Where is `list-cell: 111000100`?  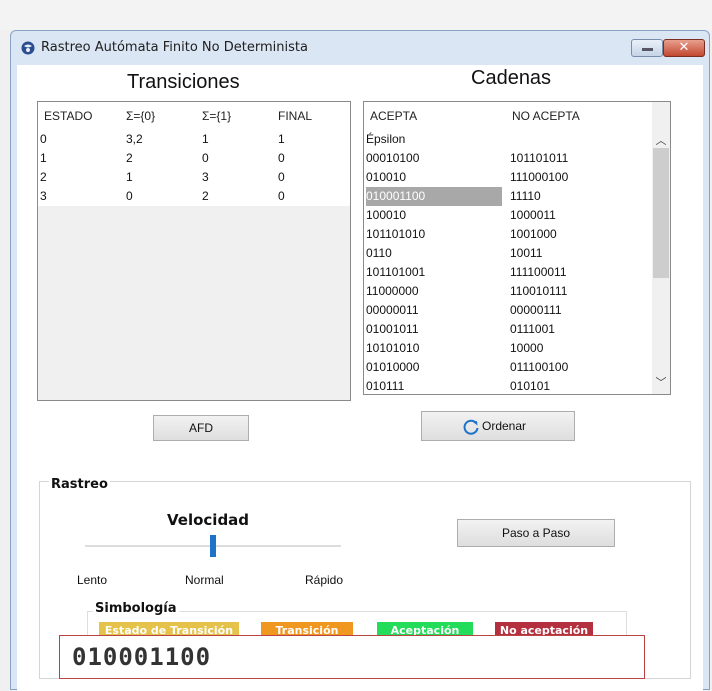
list-cell: 111000100 is located at coordinates (580, 177).